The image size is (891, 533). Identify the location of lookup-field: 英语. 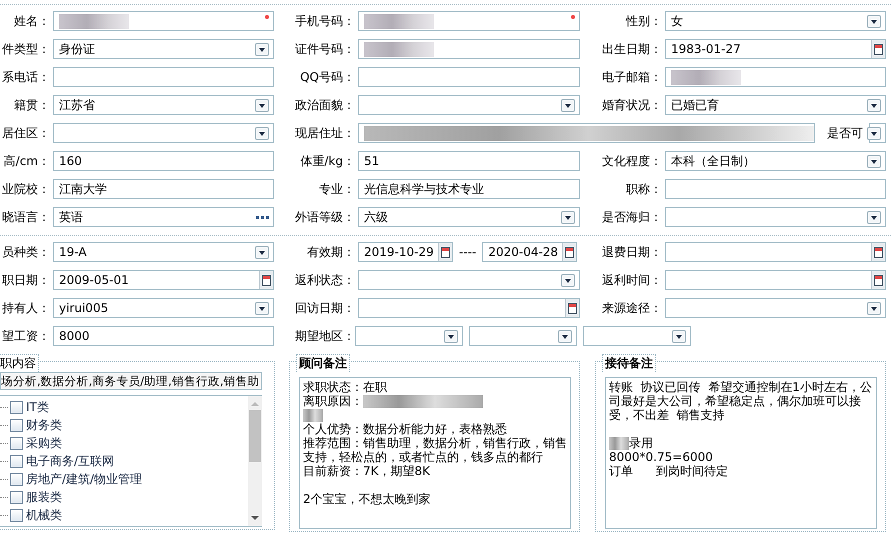
(163, 217).